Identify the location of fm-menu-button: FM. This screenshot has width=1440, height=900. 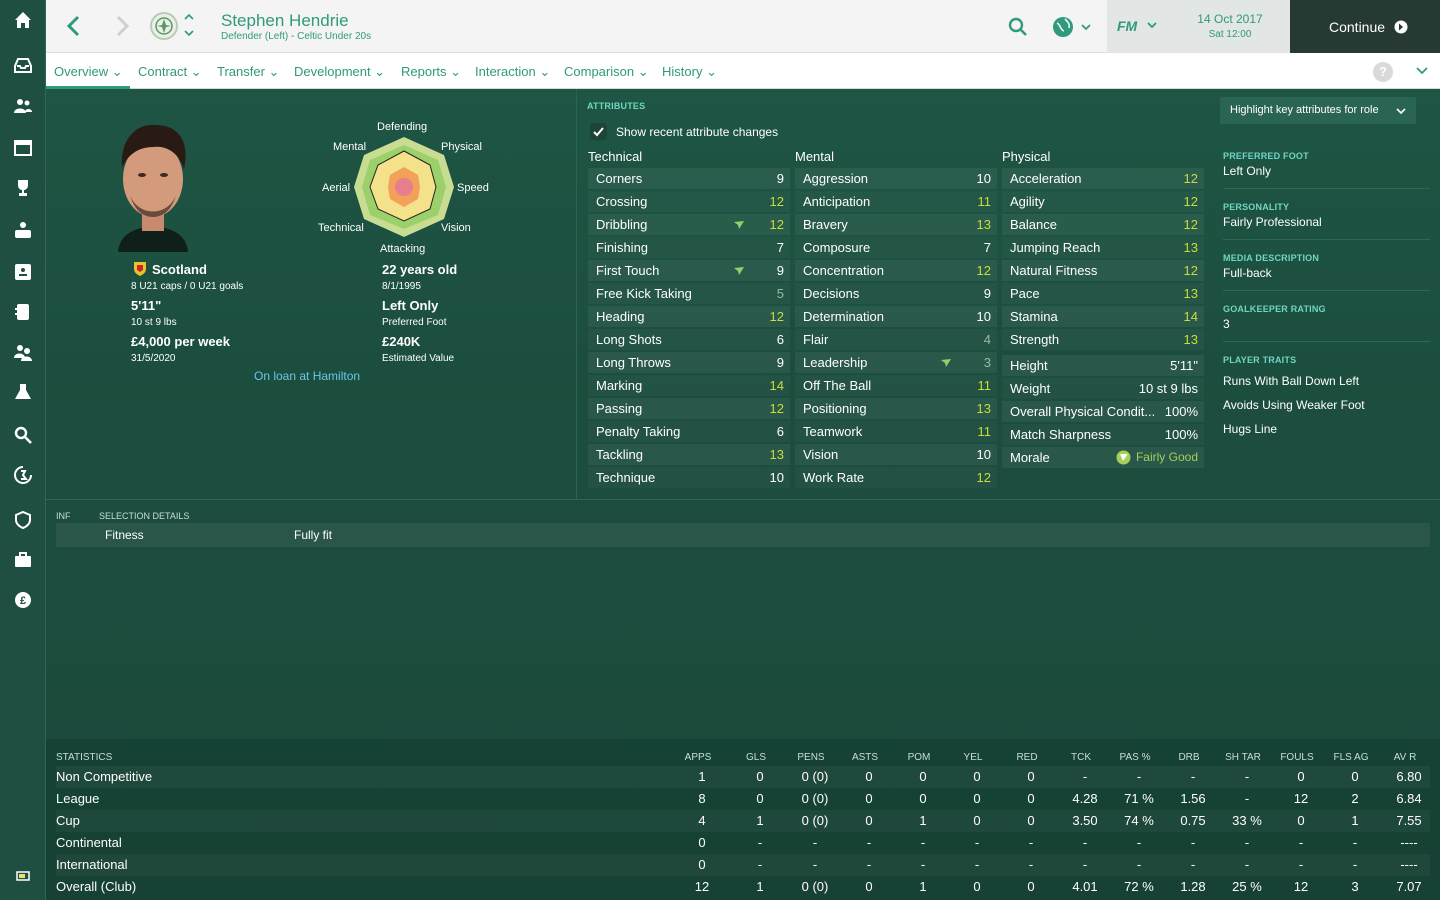
(1138, 26).